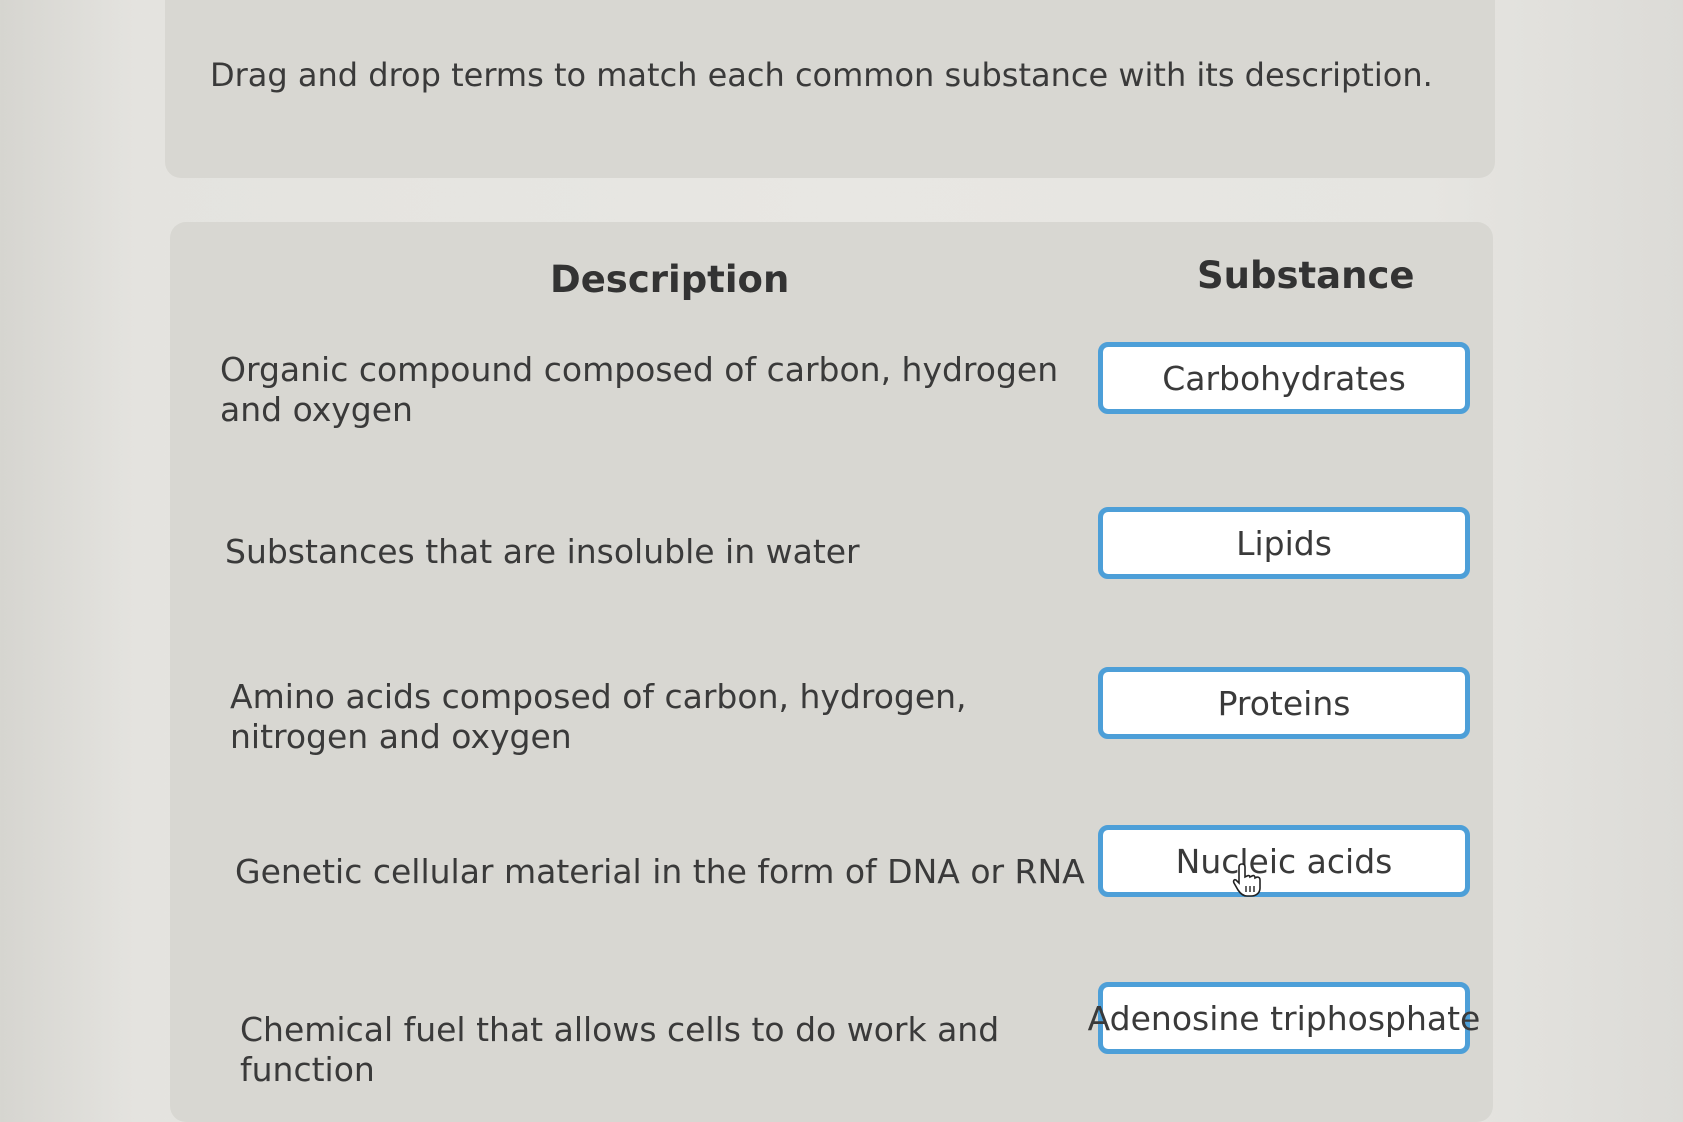 The image size is (1683, 1122). I want to click on description-header: Description, so click(670, 279).